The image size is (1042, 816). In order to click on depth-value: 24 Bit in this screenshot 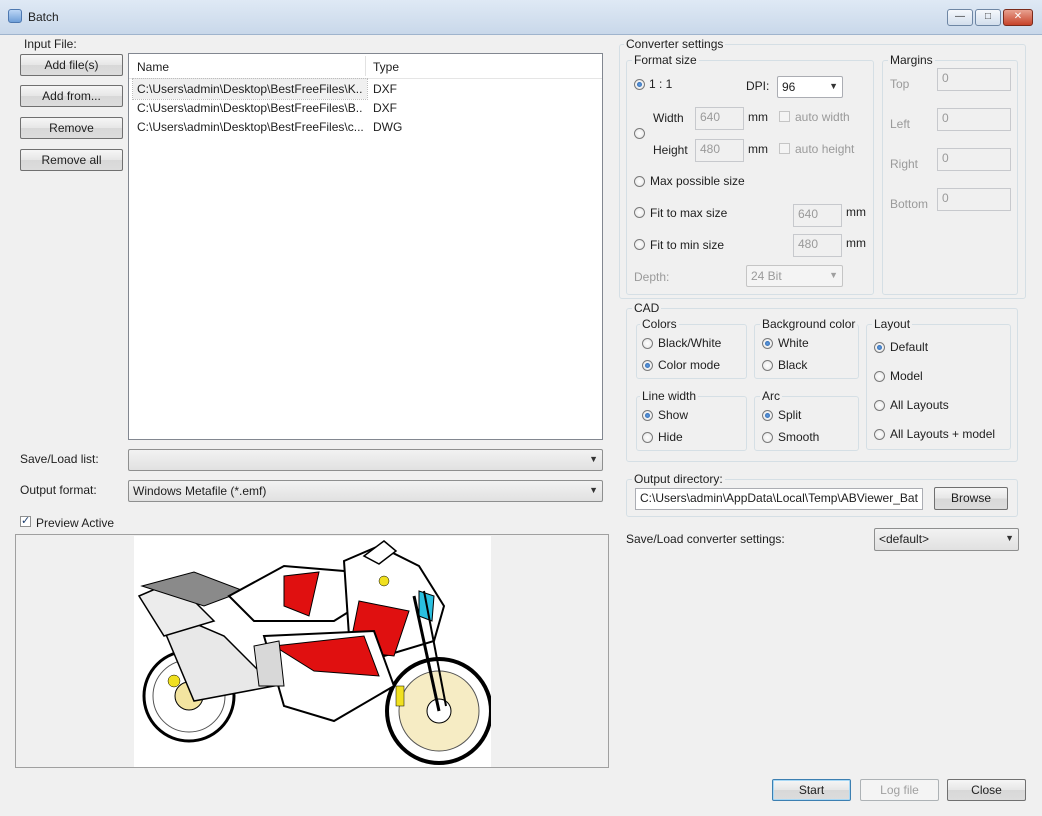, I will do `click(766, 276)`.